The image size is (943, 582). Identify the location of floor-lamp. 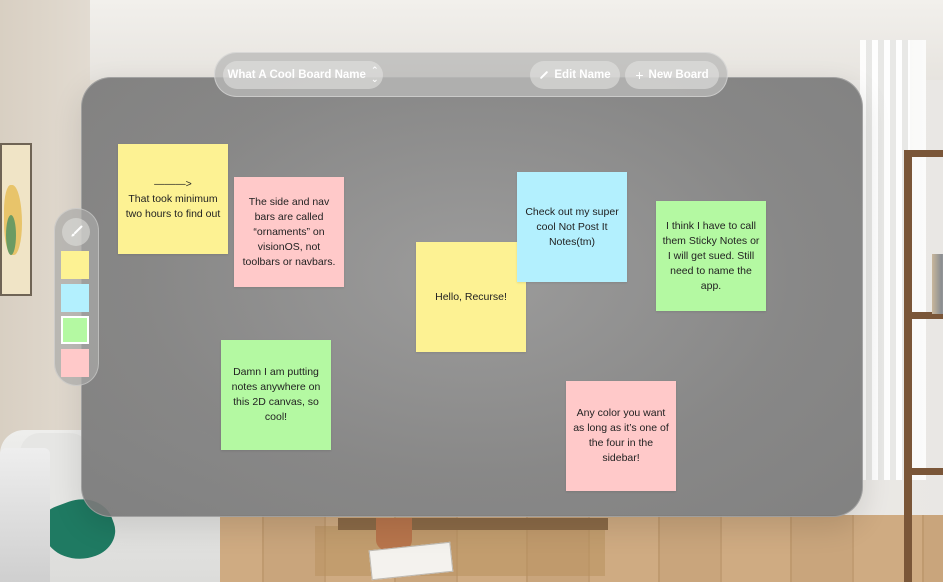
(25, 515).